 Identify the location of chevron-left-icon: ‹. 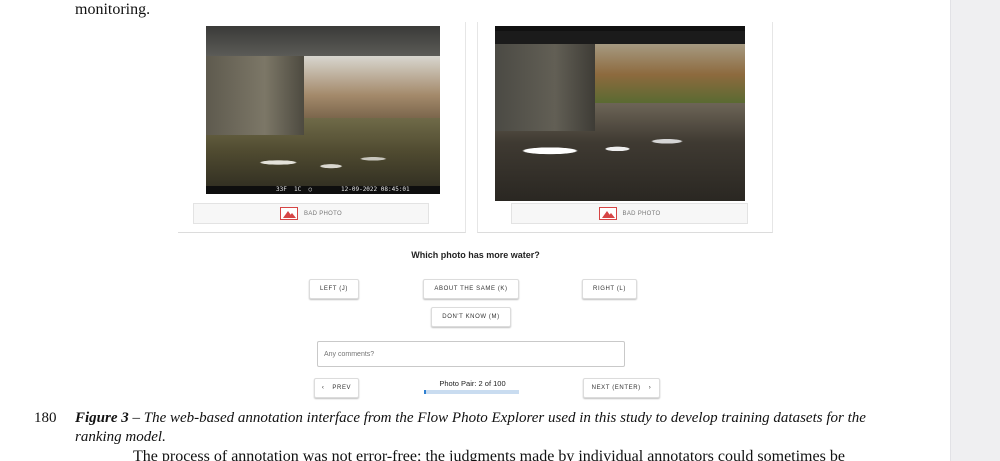
(323, 388).